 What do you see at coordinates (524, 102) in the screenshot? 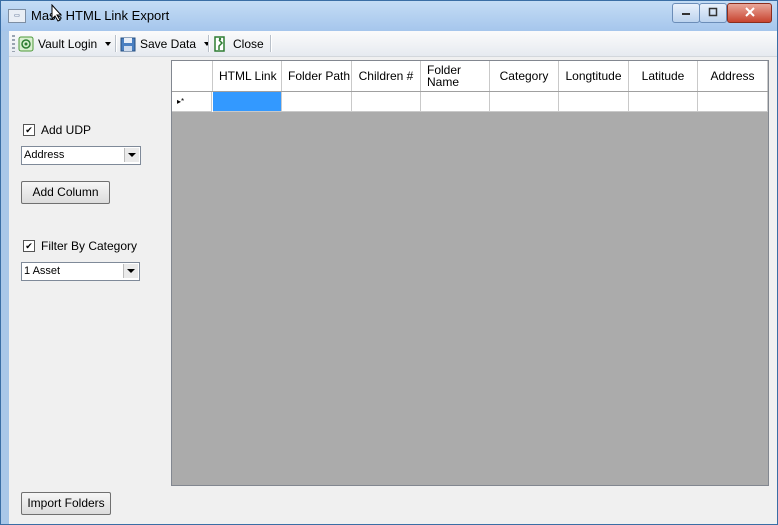
I see `cell-category` at bounding box center [524, 102].